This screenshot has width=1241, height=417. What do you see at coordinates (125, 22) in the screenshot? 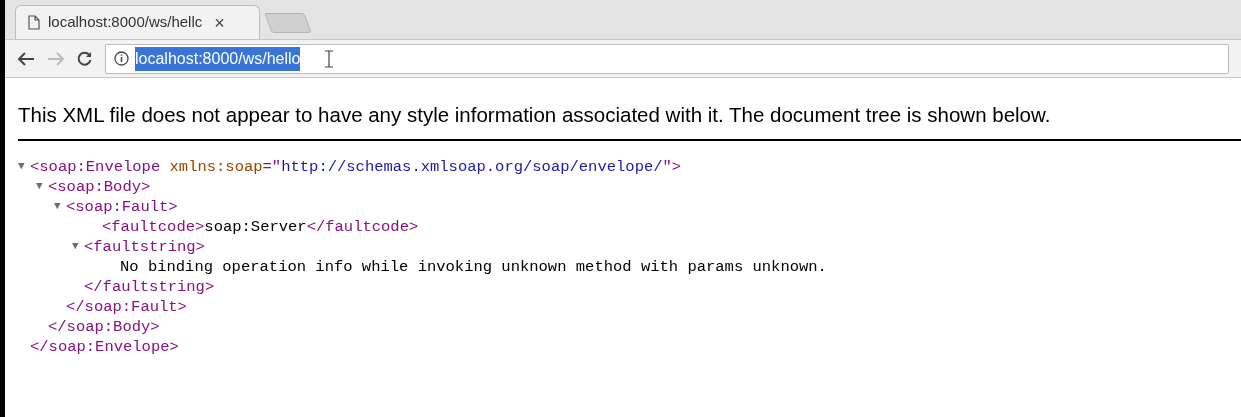
I see `tab-title: localhost:8000/ws/hellc` at bounding box center [125, 22].